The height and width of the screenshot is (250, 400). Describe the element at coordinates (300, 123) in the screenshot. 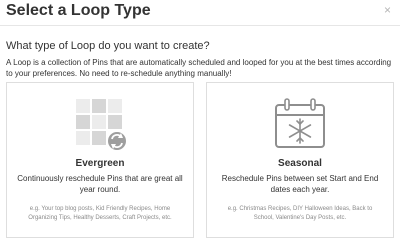

I see `calendar-snowflake-icon` at that location.